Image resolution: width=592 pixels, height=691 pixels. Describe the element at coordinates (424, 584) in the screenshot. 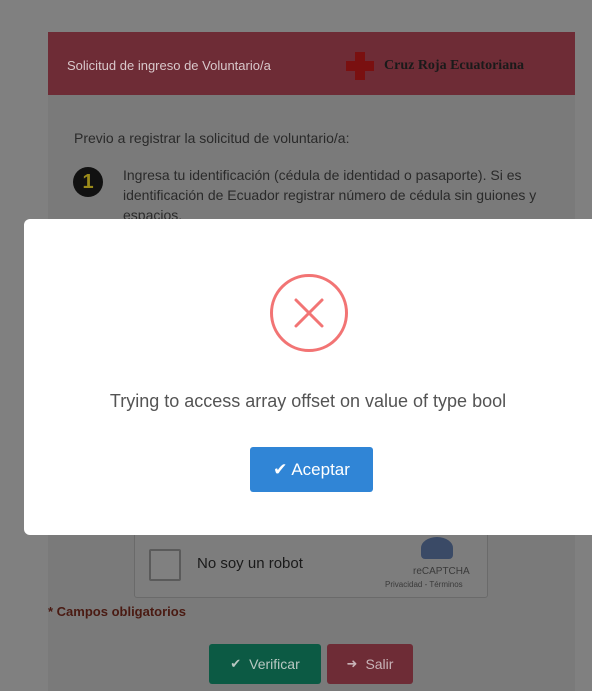

I see `recaptcha-links: Privacidad - Términos` at that location.